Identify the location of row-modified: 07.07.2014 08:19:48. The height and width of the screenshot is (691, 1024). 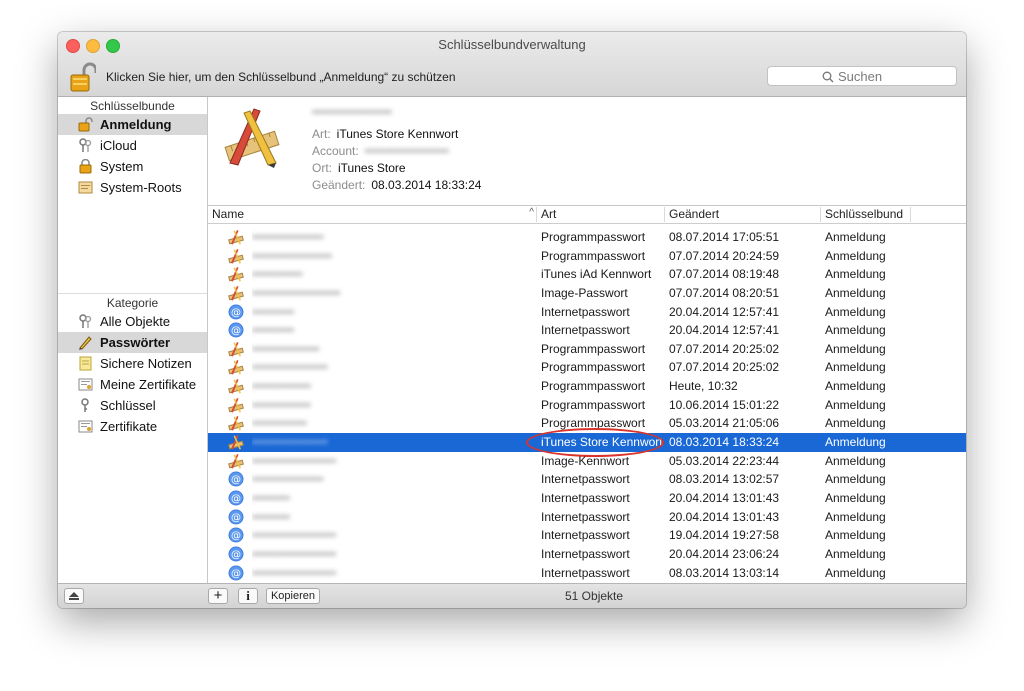
(724, 274).